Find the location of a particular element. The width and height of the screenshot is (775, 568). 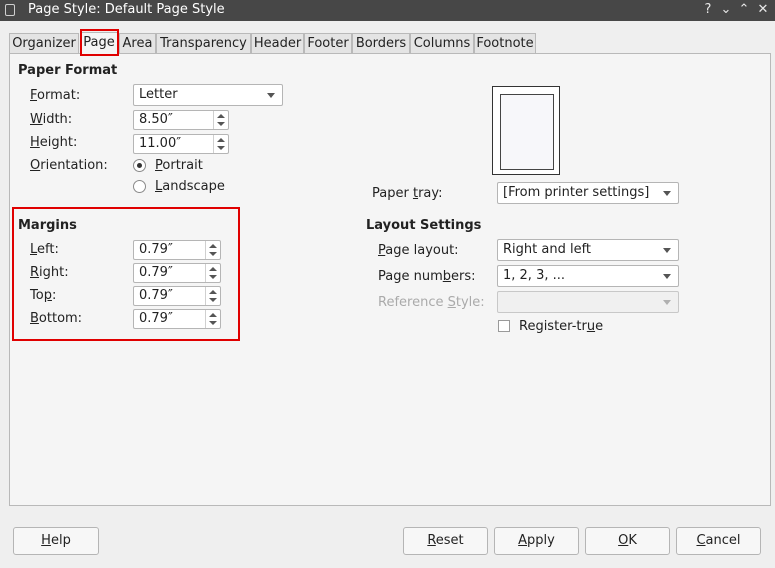

landscape-radio is located at coordinates (139, 186).